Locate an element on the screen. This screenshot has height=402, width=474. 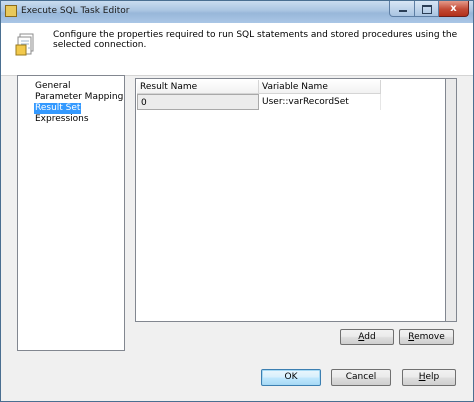
help-label-post: elp is located at coordinates (432, 377).